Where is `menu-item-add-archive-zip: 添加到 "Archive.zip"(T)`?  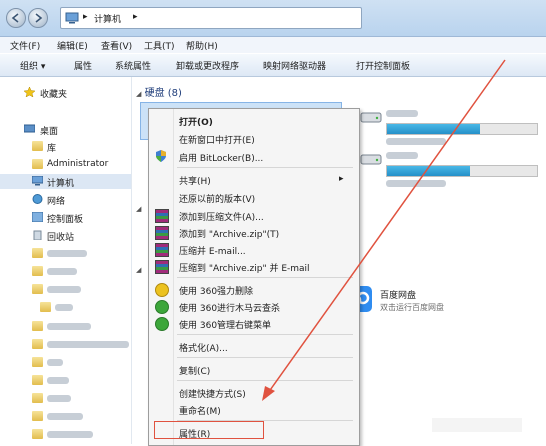
menu-item-add-archive-zip: 添加到 "Archive.zip"(T) is located at coordinates (253, 232).